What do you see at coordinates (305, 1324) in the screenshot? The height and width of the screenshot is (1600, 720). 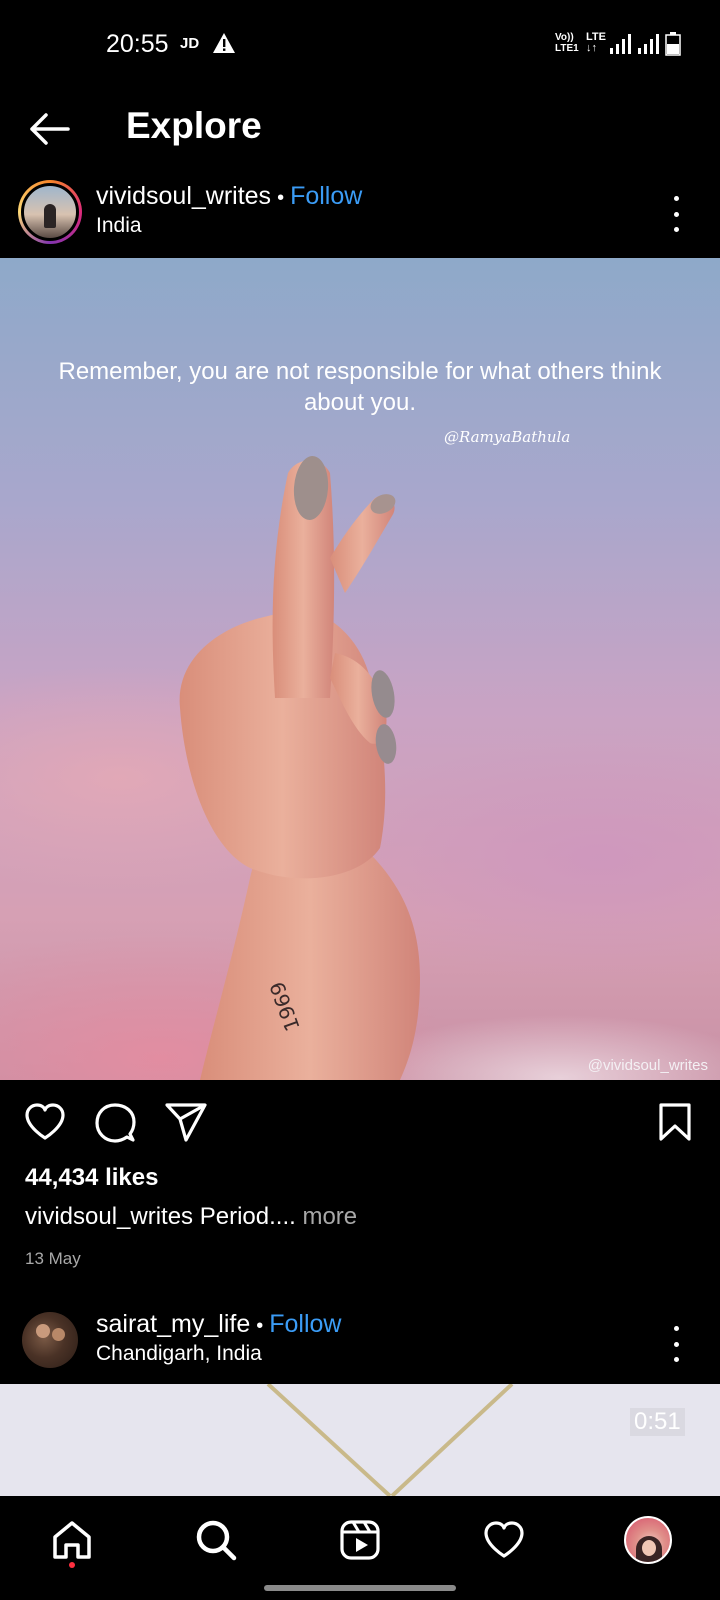 I see `follow-button-2: Follow` at bounding box center [305, 1324].